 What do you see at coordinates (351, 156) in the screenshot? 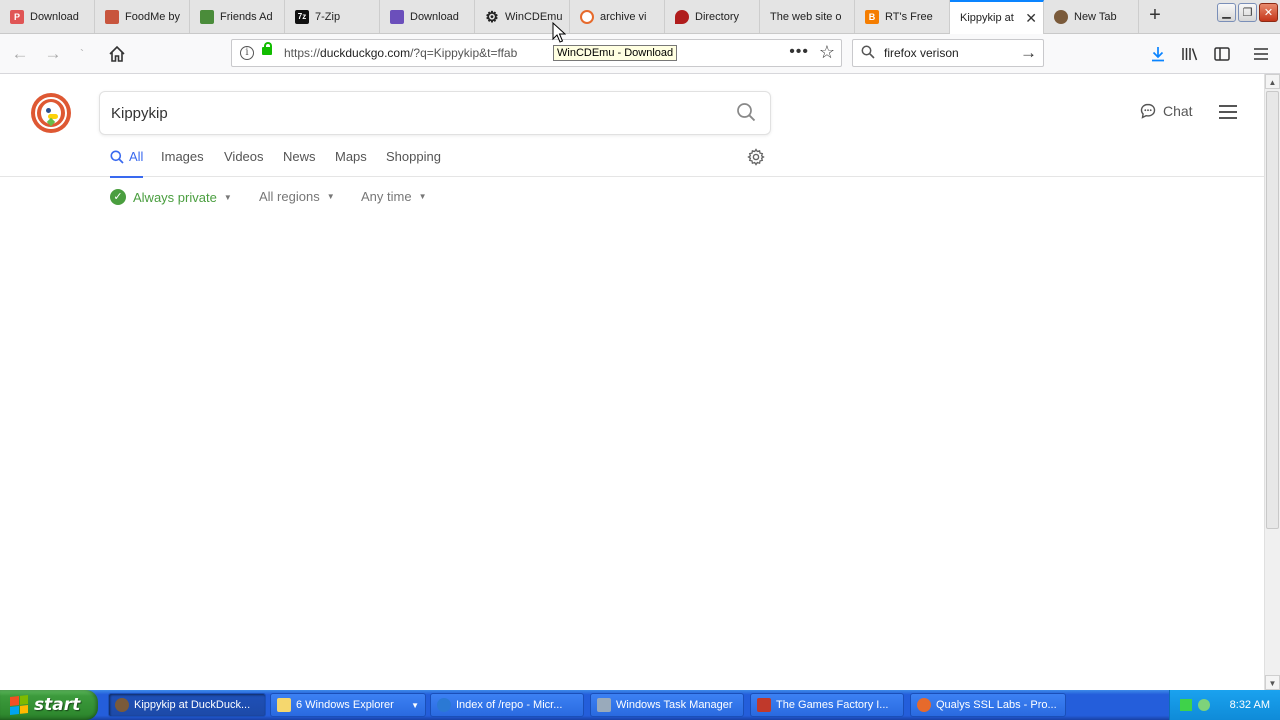
I see `tab-maps: Maps` at bounding box center [351, 156].